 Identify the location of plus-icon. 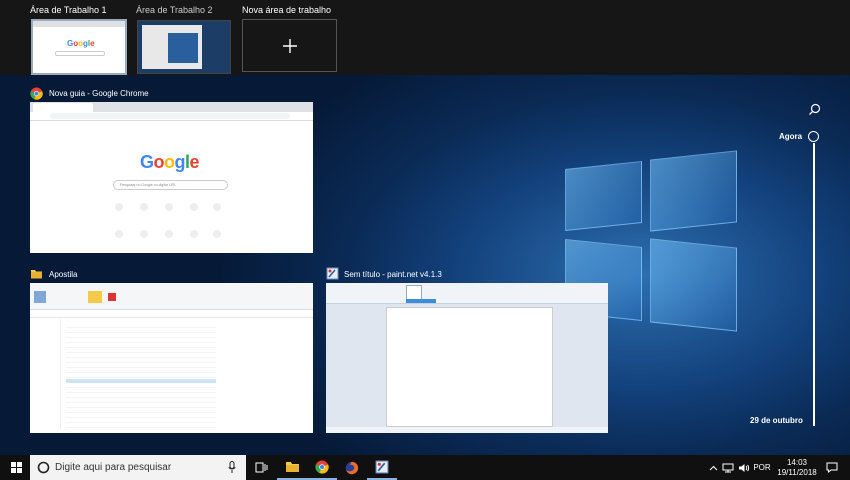
(289, 45).